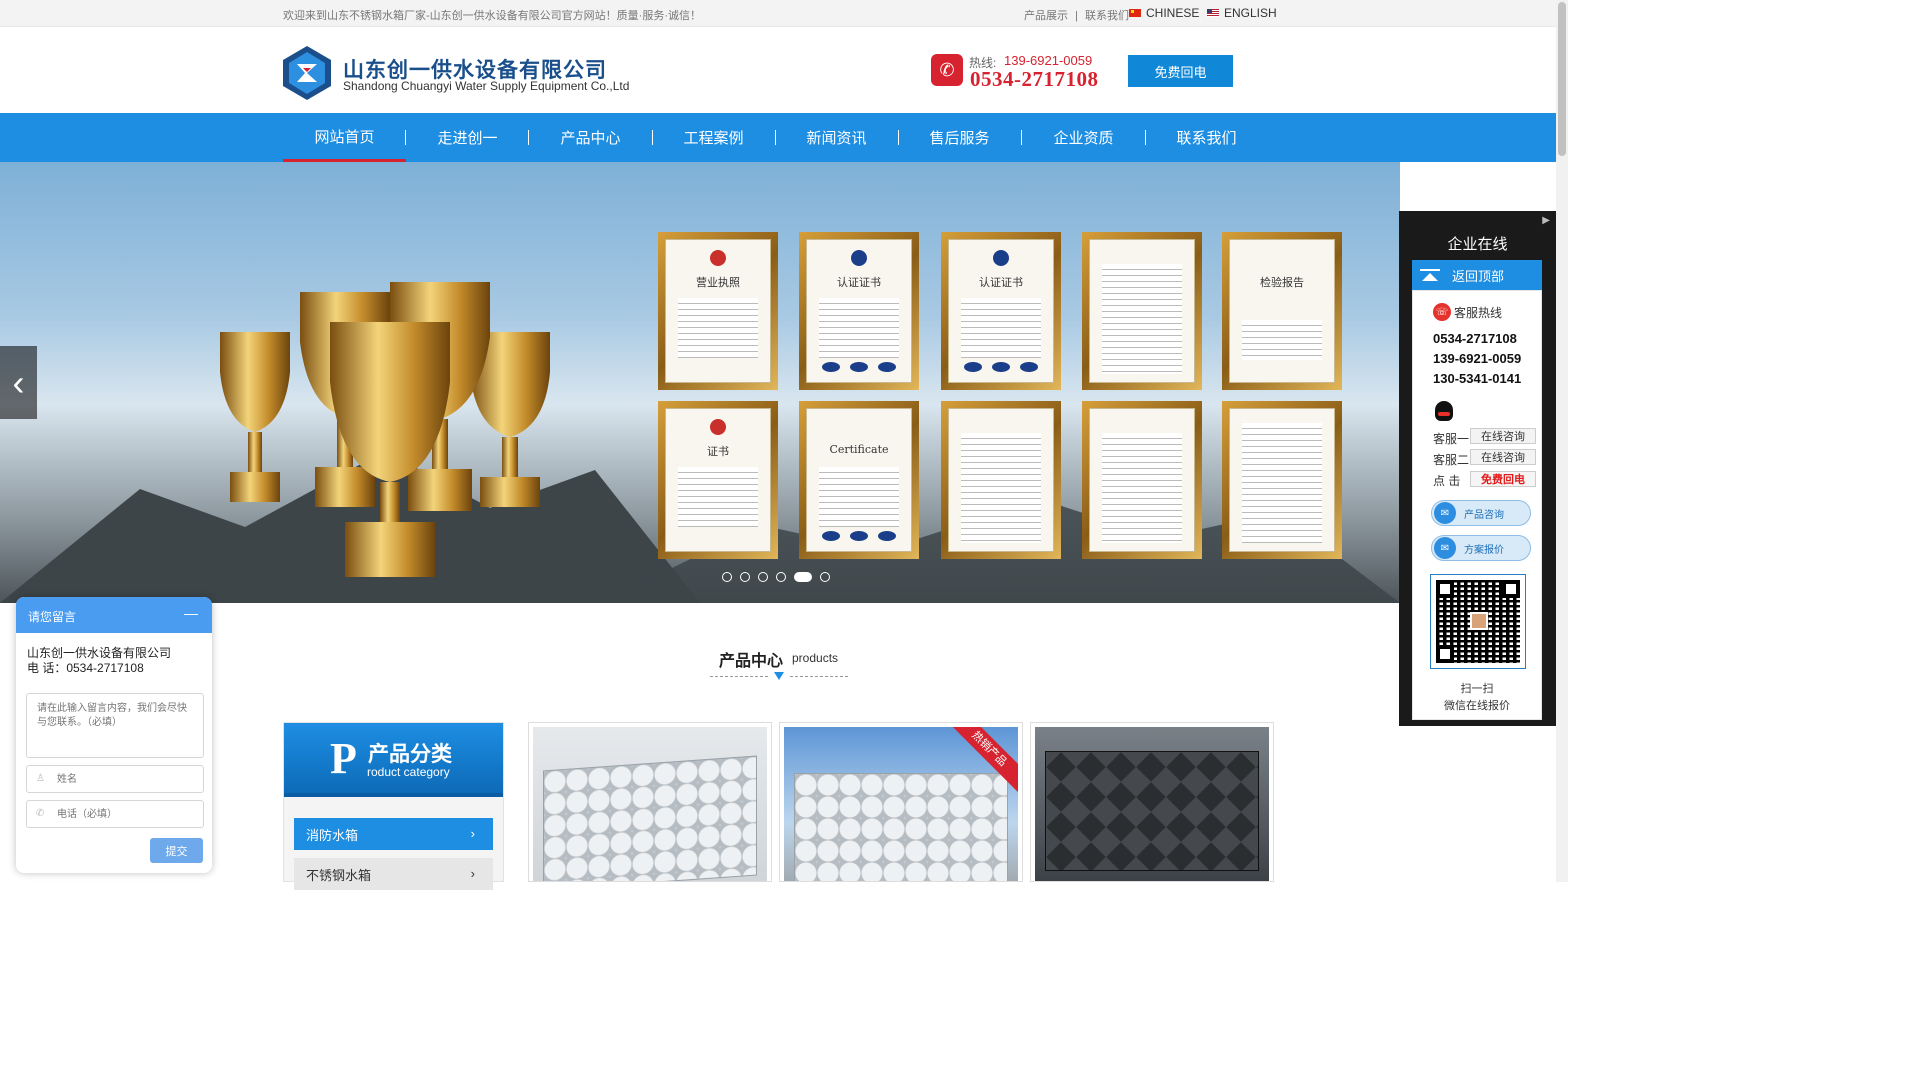 The image size is (1920, 1080). Describe the element at coordinates (52, 617) in the screenshot. I see `message-title: 请您留言` at that location.